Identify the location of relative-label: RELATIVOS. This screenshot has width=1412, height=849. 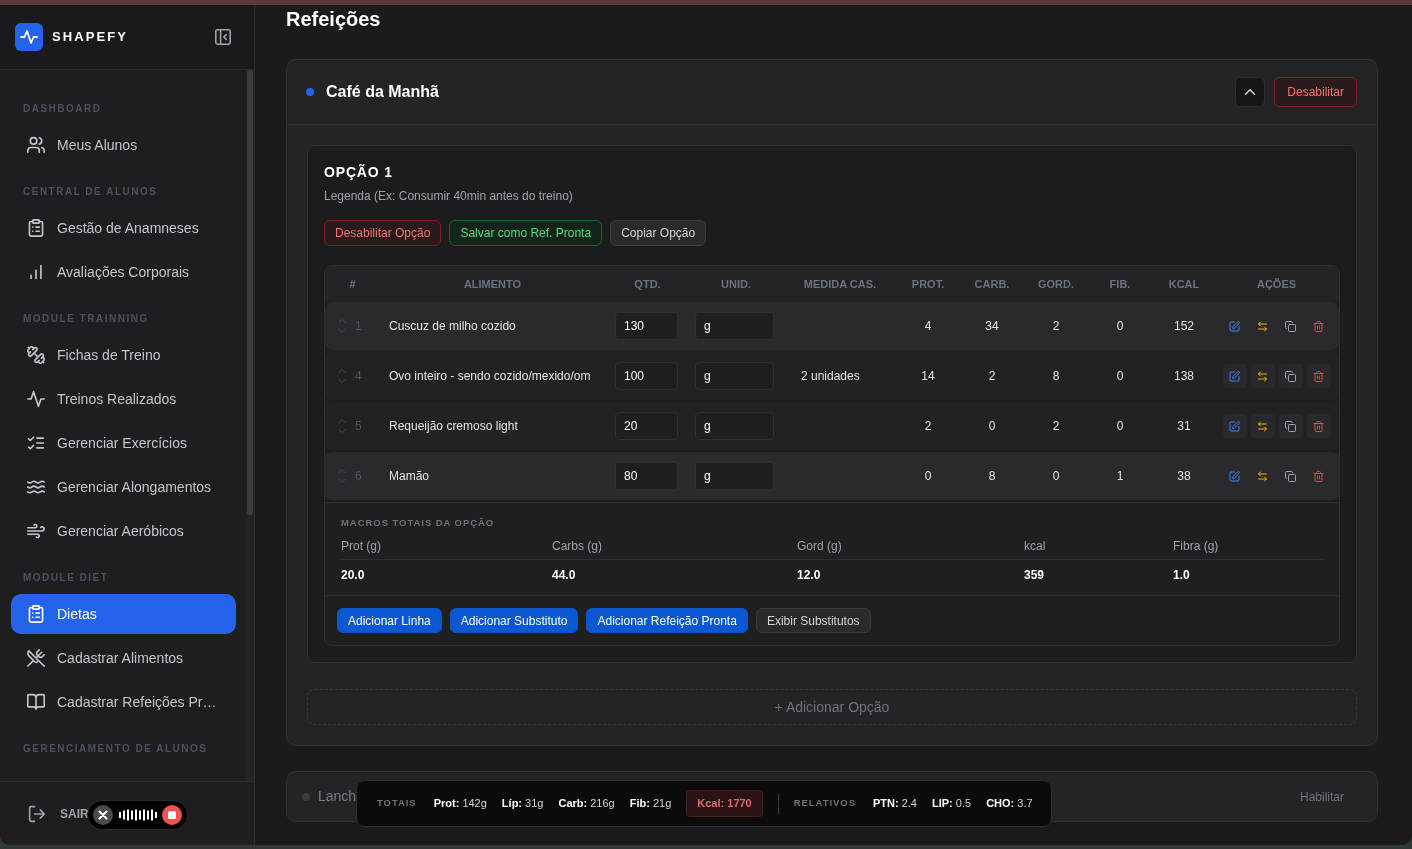
(824, 803).